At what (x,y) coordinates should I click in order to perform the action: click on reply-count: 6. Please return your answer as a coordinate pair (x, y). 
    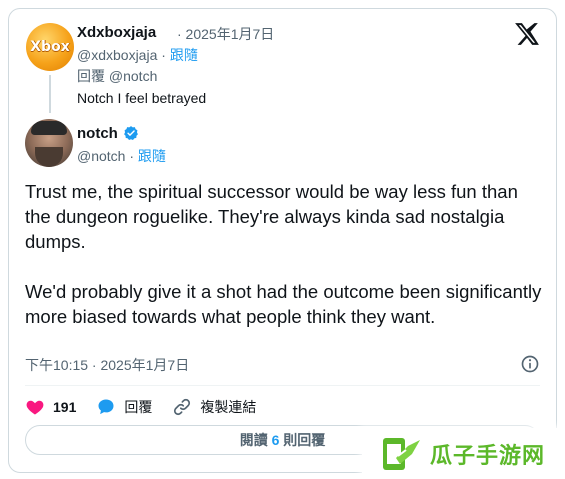
    Looking at the image, I should click on (275, 440).